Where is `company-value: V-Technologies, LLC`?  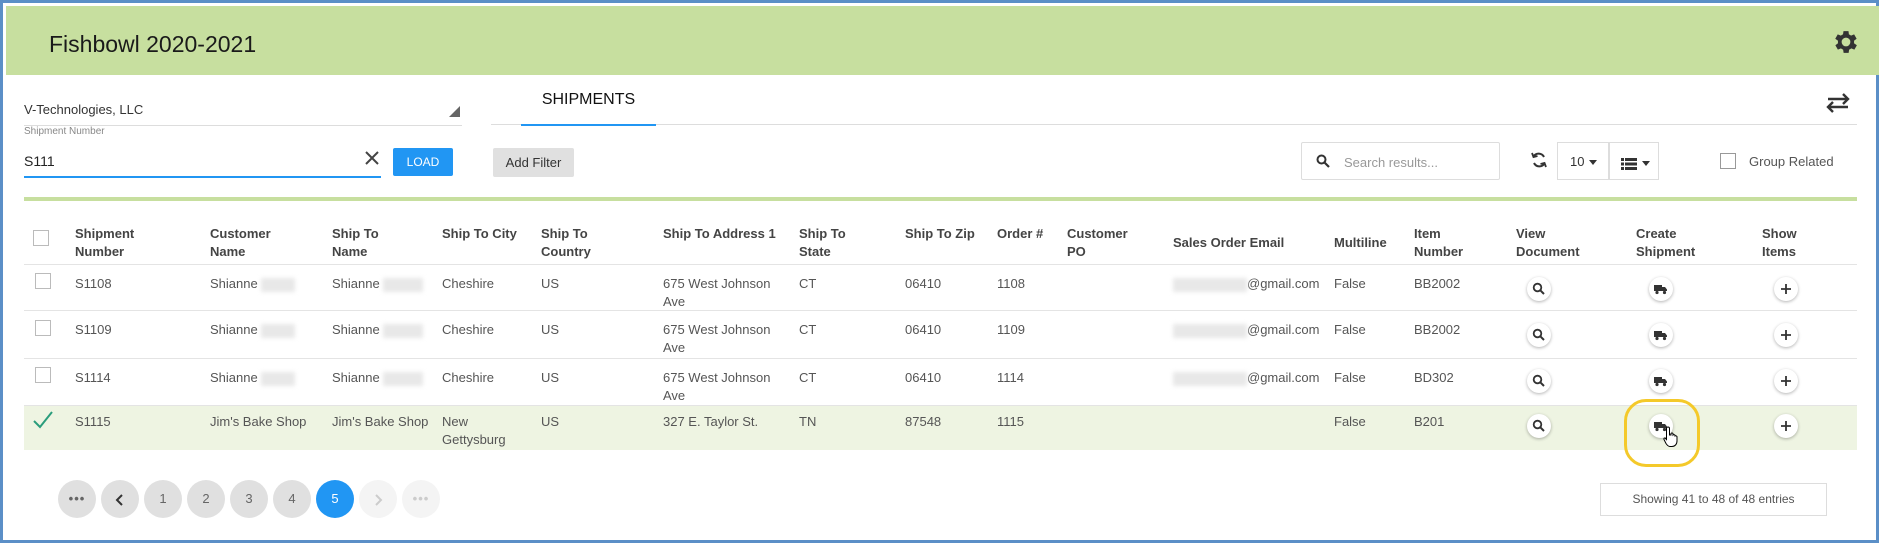 company-value: V-Technologies, LLC is located at coordinates (84, 109).